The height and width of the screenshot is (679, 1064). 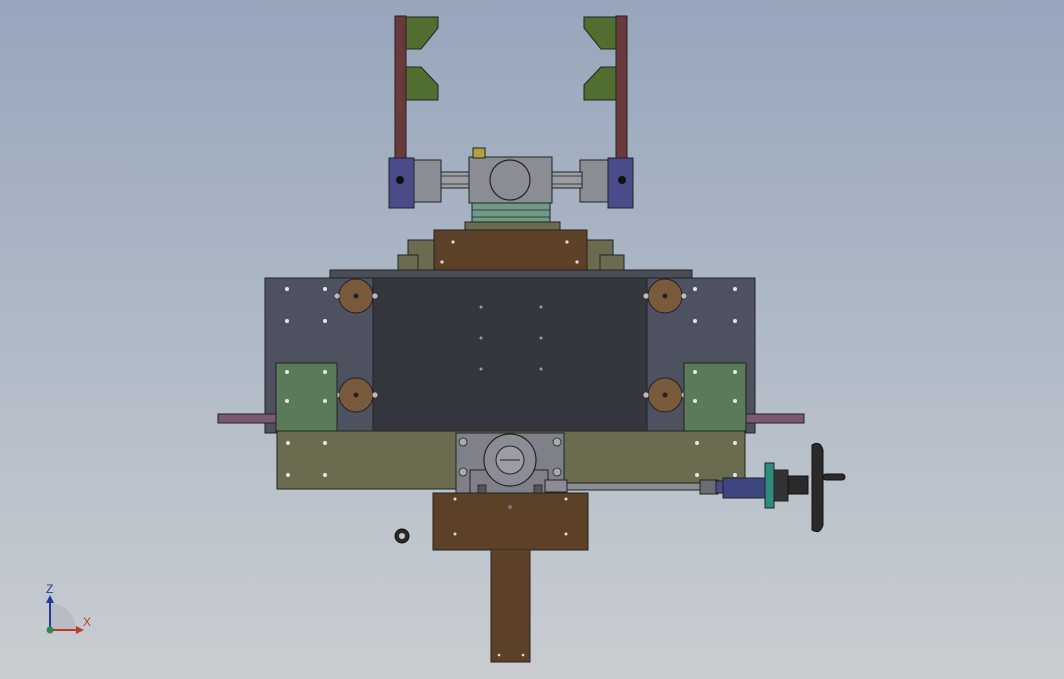 What do you see at coordinates (68, 608) in the screenshot?
I see `orientation-triad: Z X` at bounding box center [68, 608].